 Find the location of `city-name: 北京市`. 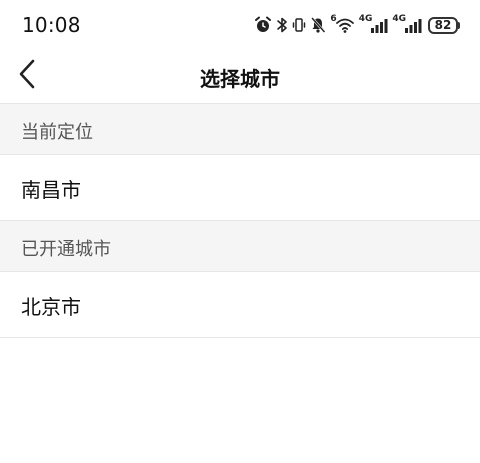

city-name: 北京市 is located at coordinates (51, 307).